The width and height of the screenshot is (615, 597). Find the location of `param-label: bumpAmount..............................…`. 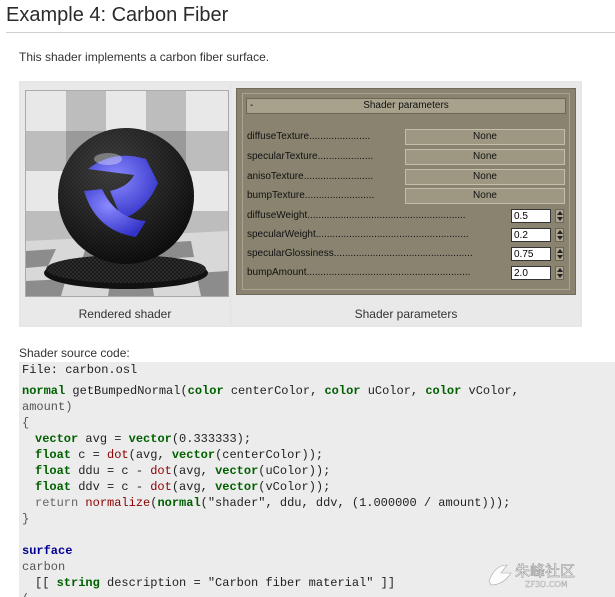

param-label: bumpAmount..............................… is located at coordinates (359, 272).